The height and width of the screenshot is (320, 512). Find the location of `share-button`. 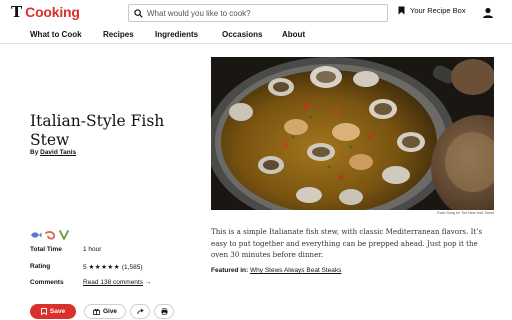

share-button is located at coordinates (140, 311).